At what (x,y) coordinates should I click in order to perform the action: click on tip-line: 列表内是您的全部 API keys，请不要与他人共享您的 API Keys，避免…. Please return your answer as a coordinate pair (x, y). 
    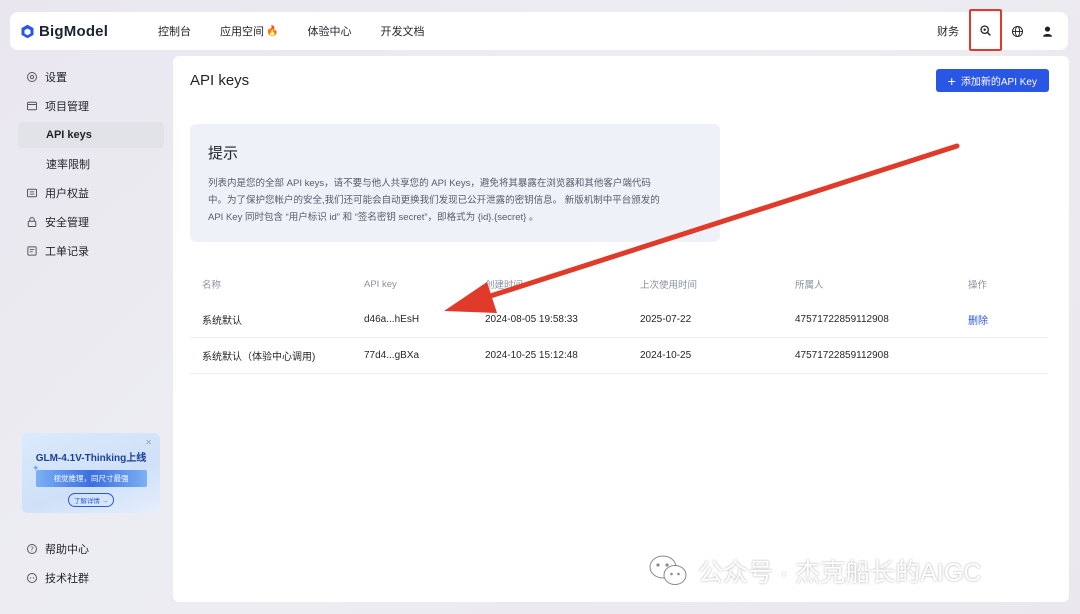
    Looking at the image, I should click on (429, 183).